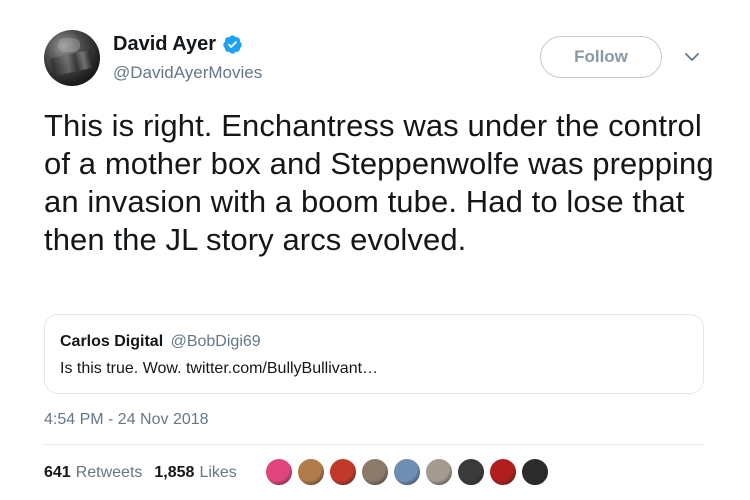  I want to click on liker-avatars, so click(409, 472).